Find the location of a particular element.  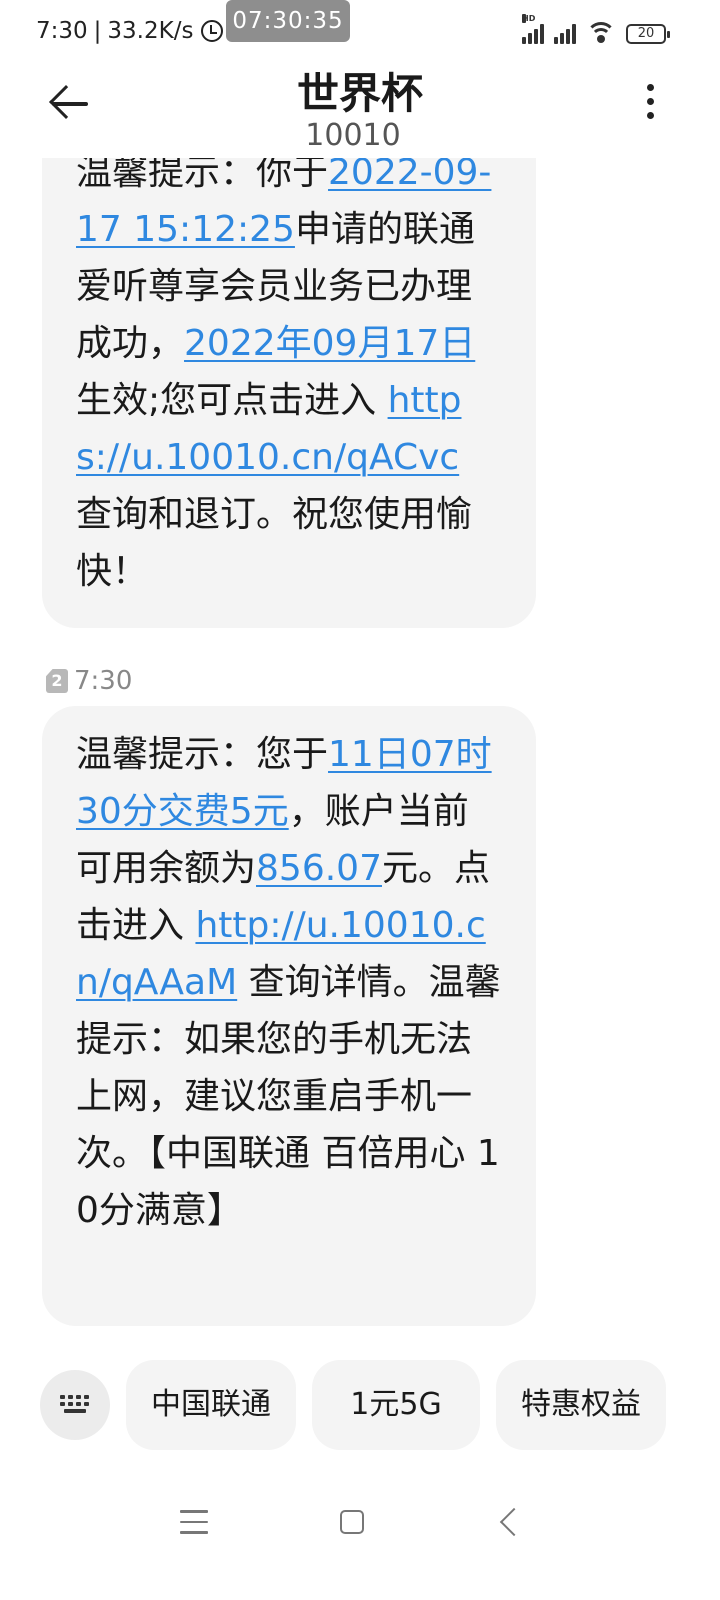

network-speed: 33.2K/s is located at coordinates (150, 31).